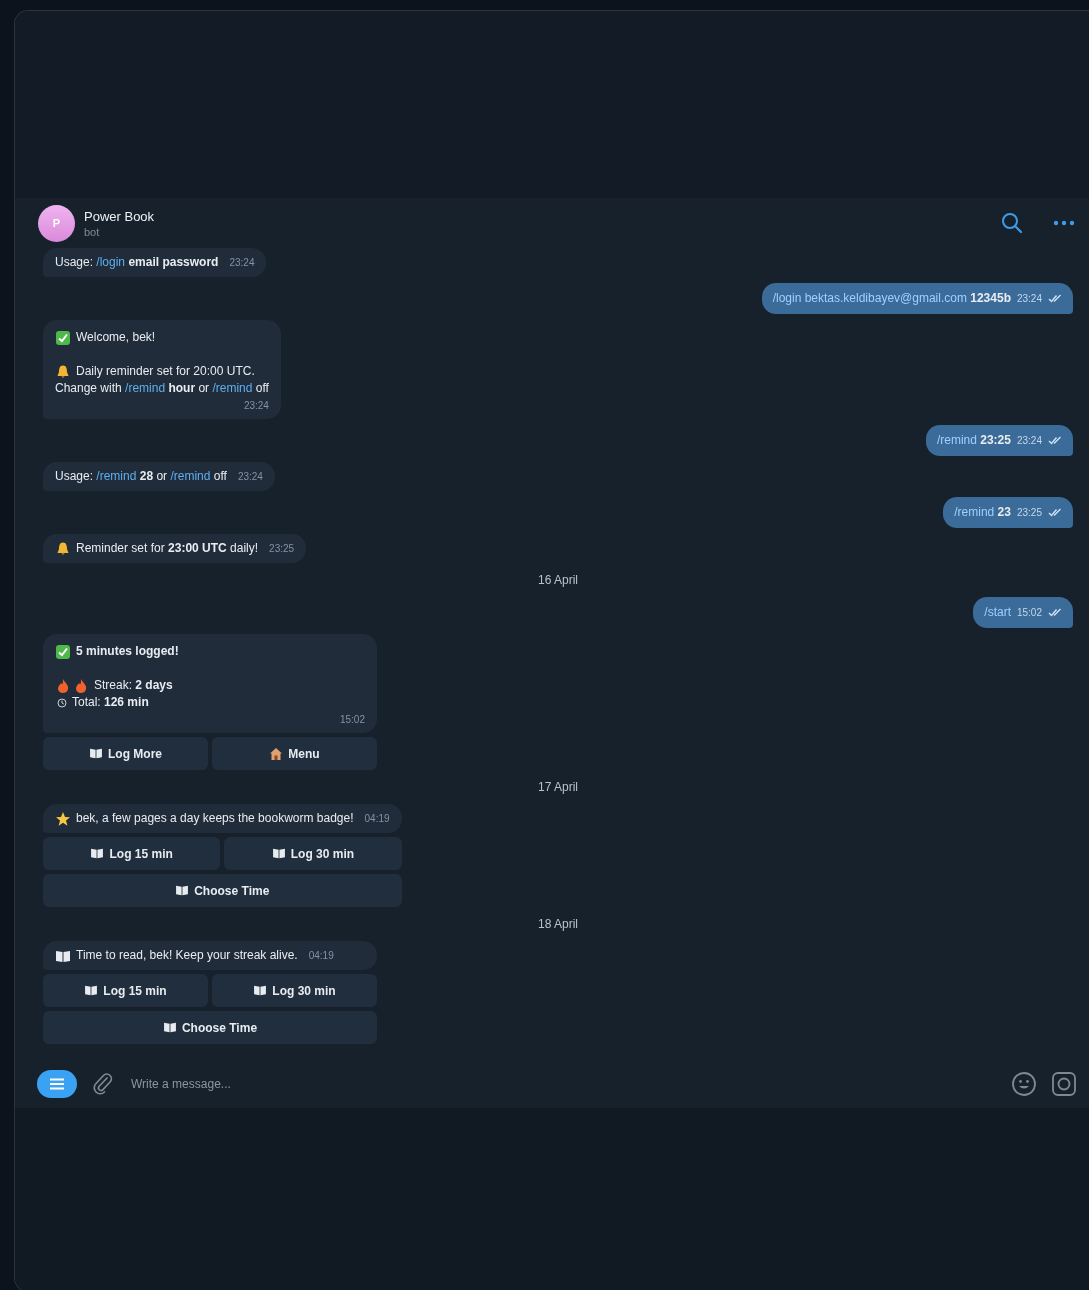 Image resolution: width=1089 pixels, height=1290 pixels. I want to click on command-link: /start, so click(997, 612).